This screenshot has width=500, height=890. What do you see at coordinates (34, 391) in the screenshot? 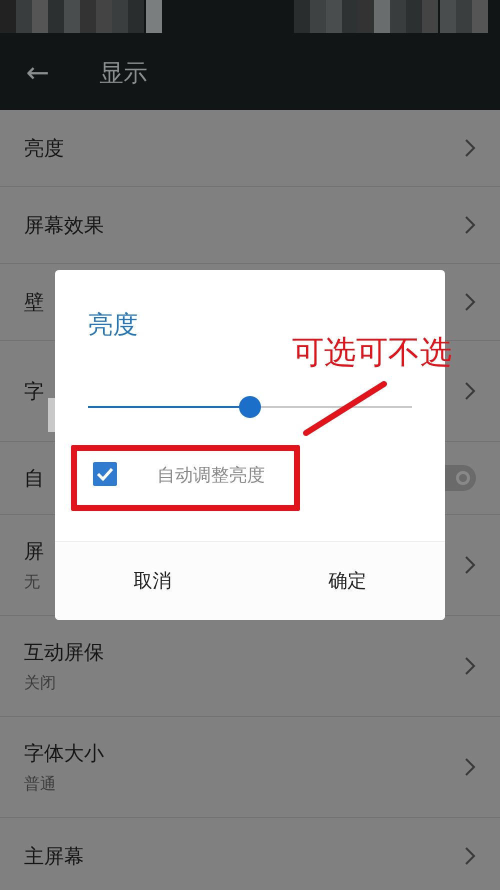
I see `setting-title: 字` at bounding box center [34, 391].